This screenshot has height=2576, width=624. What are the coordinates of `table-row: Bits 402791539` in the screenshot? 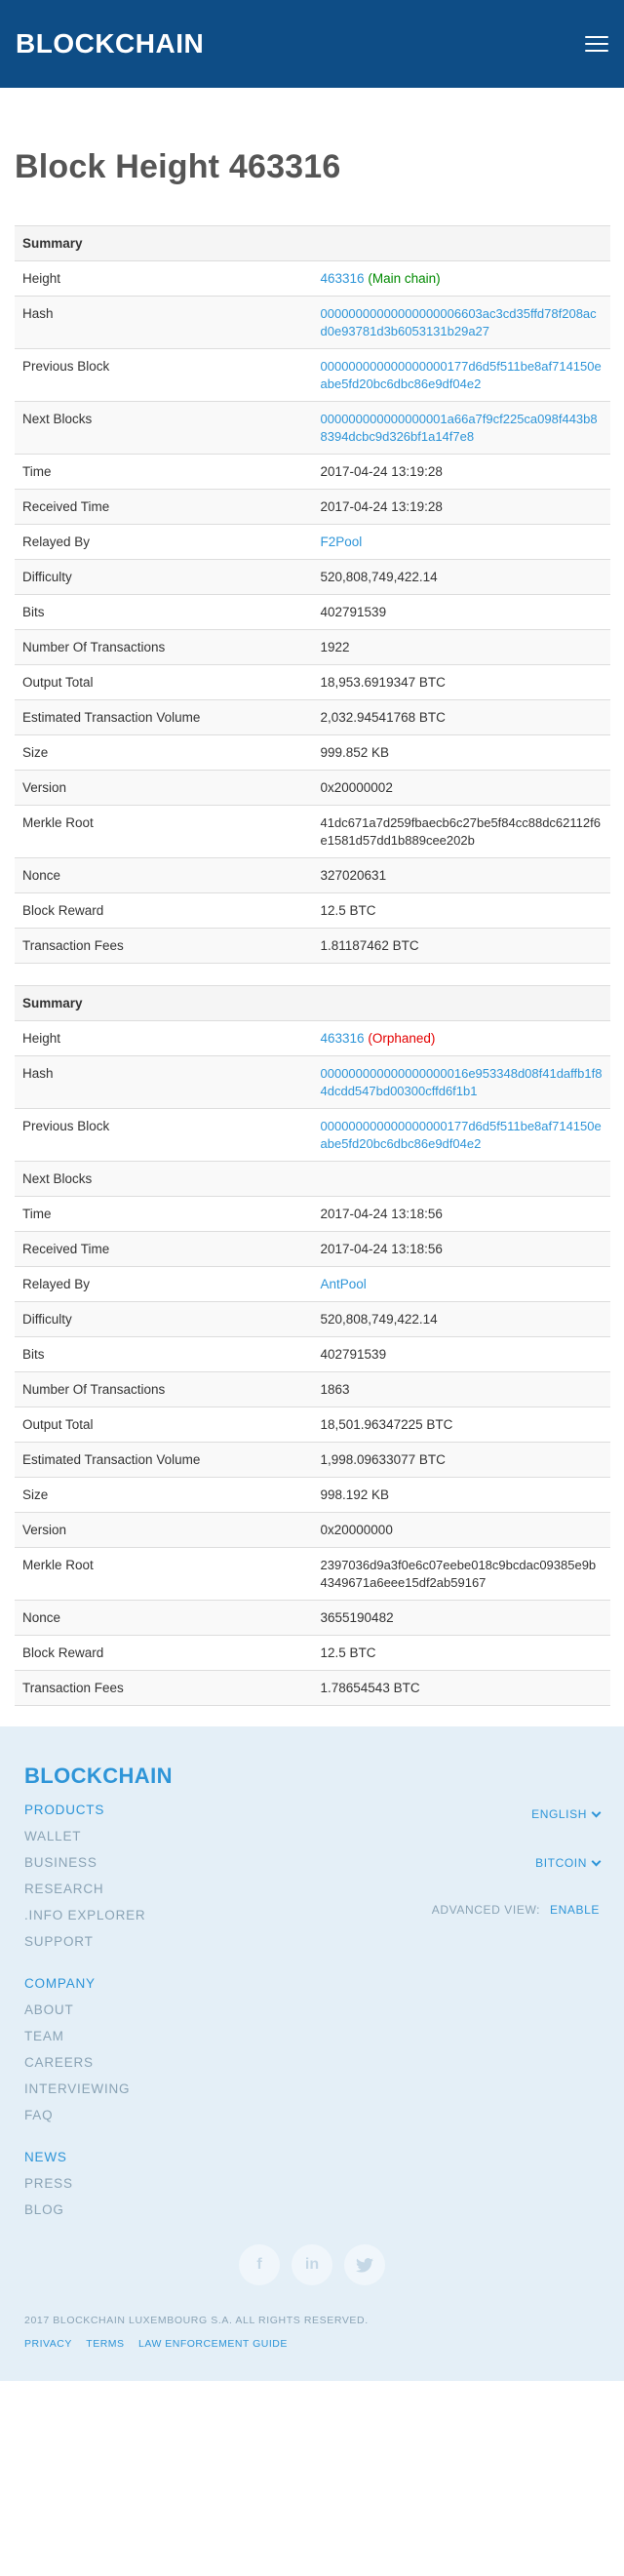 It's located at (312, 1354).